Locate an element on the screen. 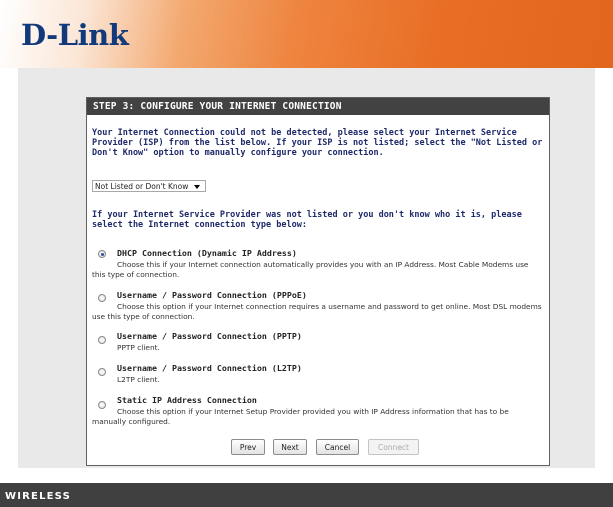 This screenshot has height=507, width=613. header-banner: D-Link is located at coordinates (306, 34).